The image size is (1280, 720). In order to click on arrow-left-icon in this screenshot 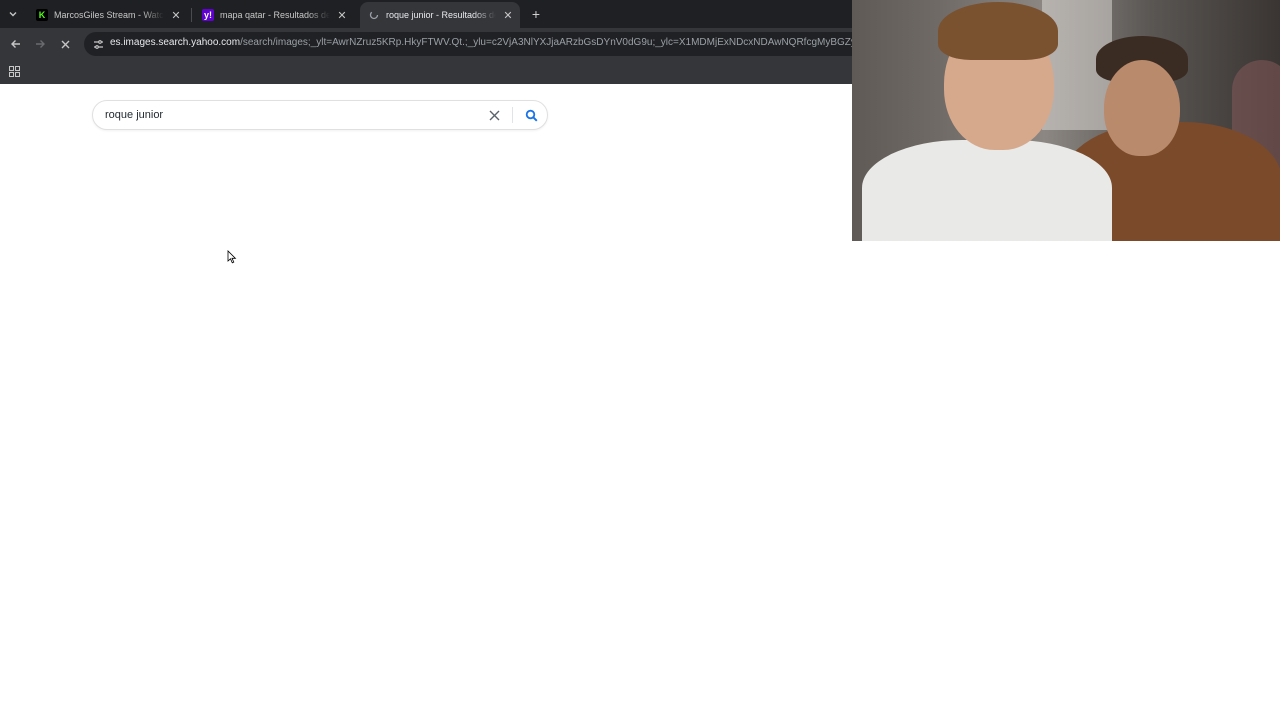, I will do `click(15, 44)`.